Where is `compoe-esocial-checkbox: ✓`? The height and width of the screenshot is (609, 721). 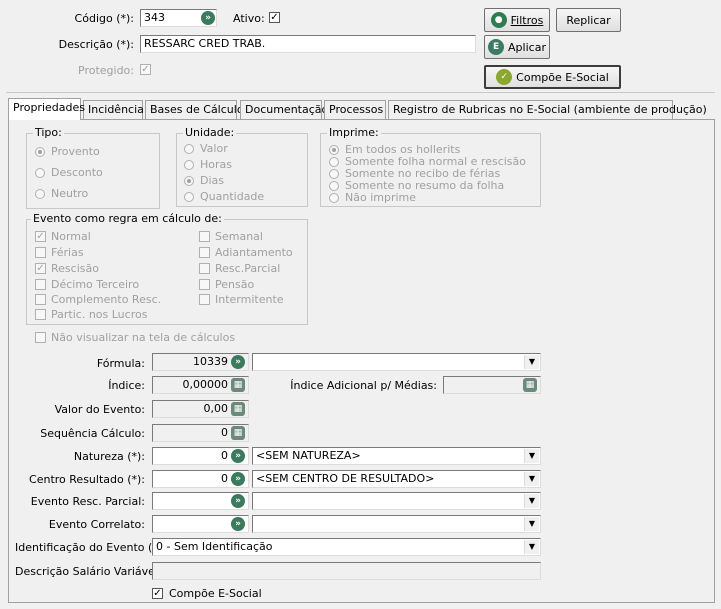 compoe-esocial-checkbox: ✓ is located at coordinates (157, 593).